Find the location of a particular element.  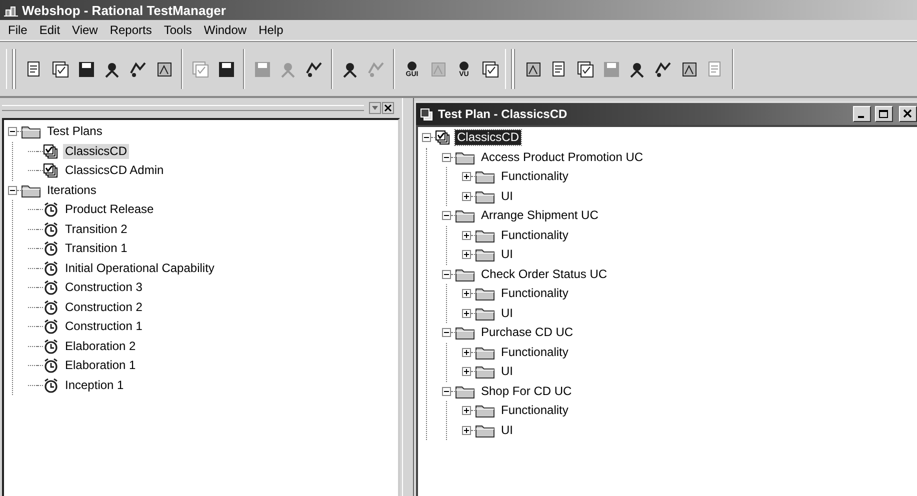

tree-item: Shop For CD UC is located at coordinates (526, 391).